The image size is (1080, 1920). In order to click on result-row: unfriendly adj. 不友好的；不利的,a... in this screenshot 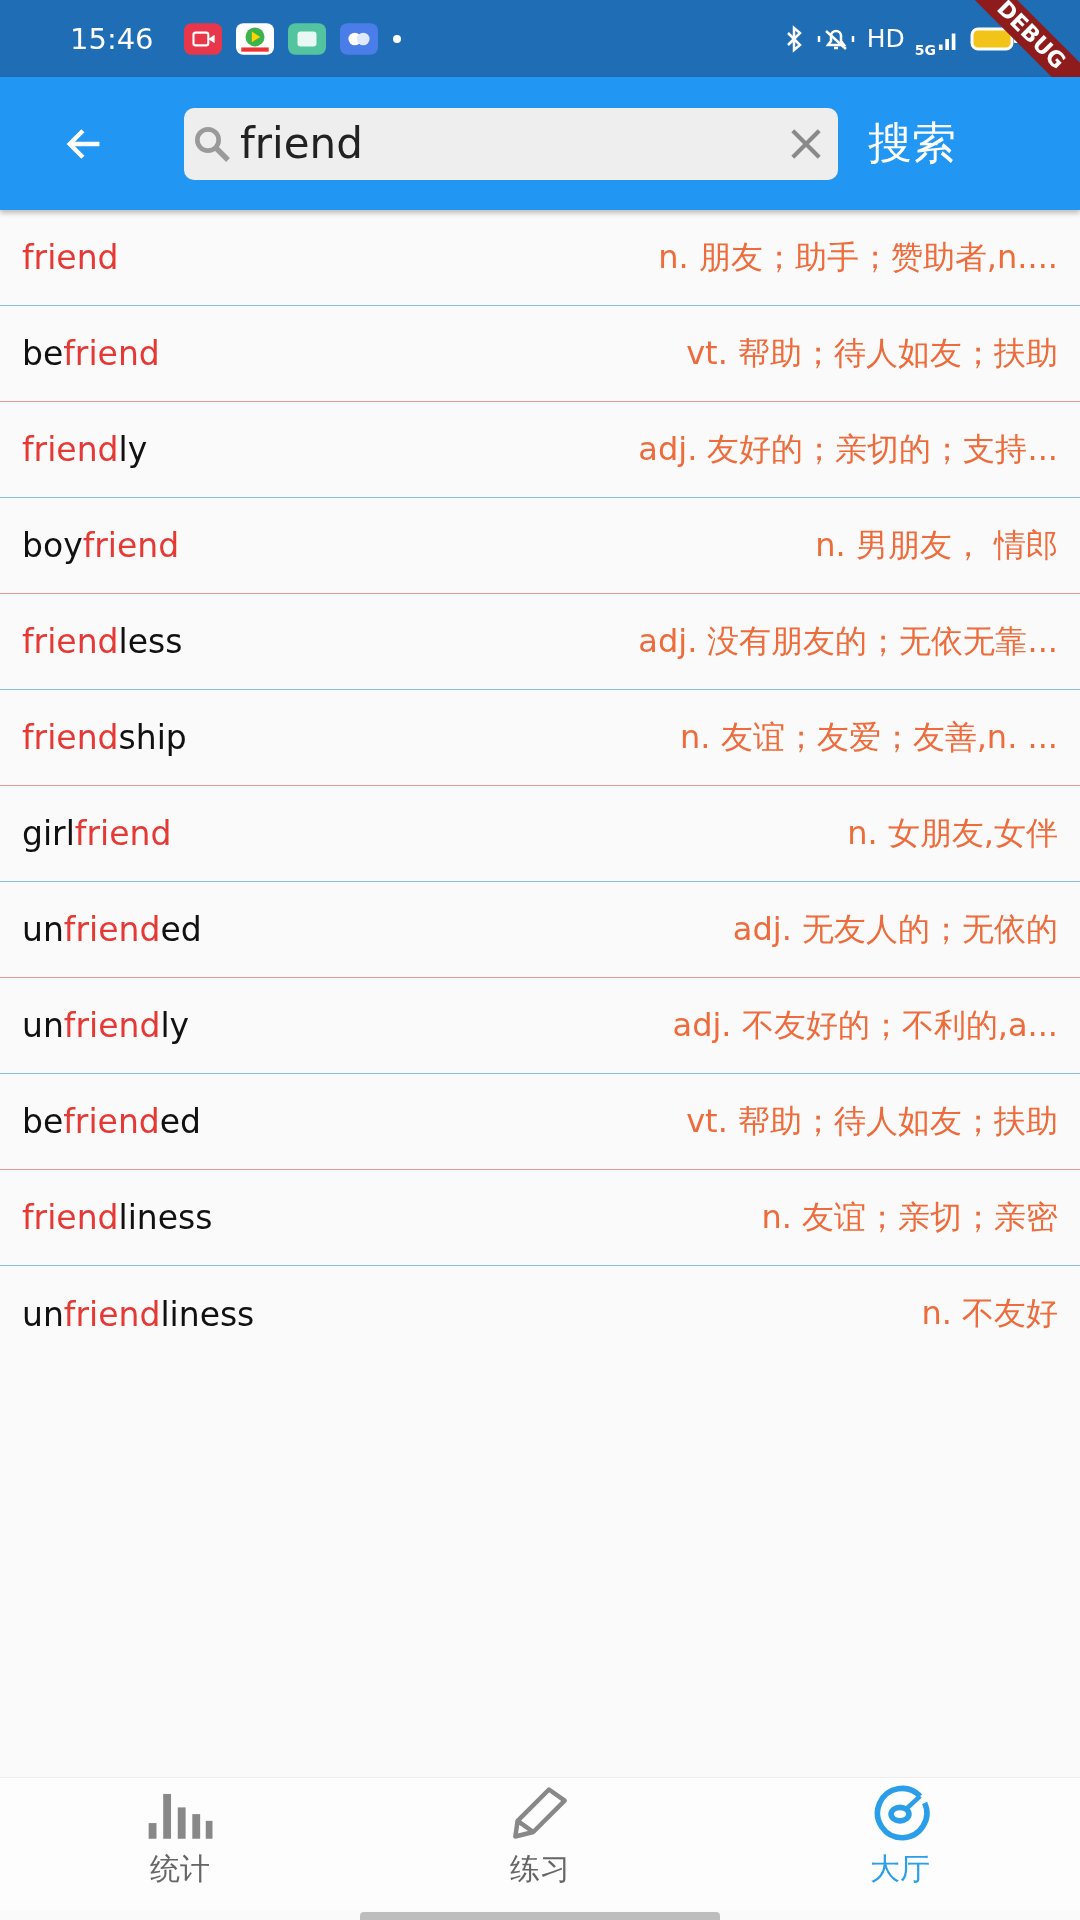, I will do `click(540, 1026)`.